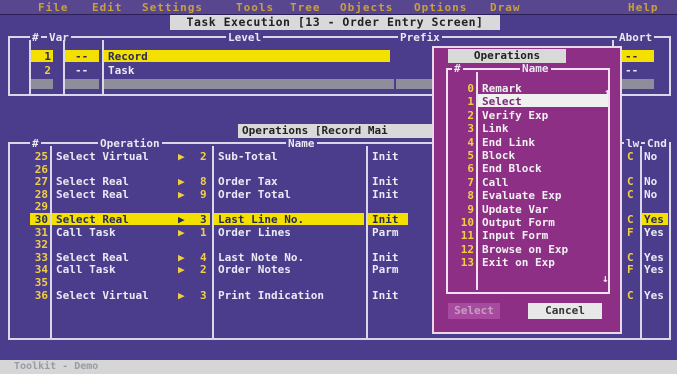  Describe the element at coordinates (35, 37) in the screenshot. I see `col-num-header: #` at that location.